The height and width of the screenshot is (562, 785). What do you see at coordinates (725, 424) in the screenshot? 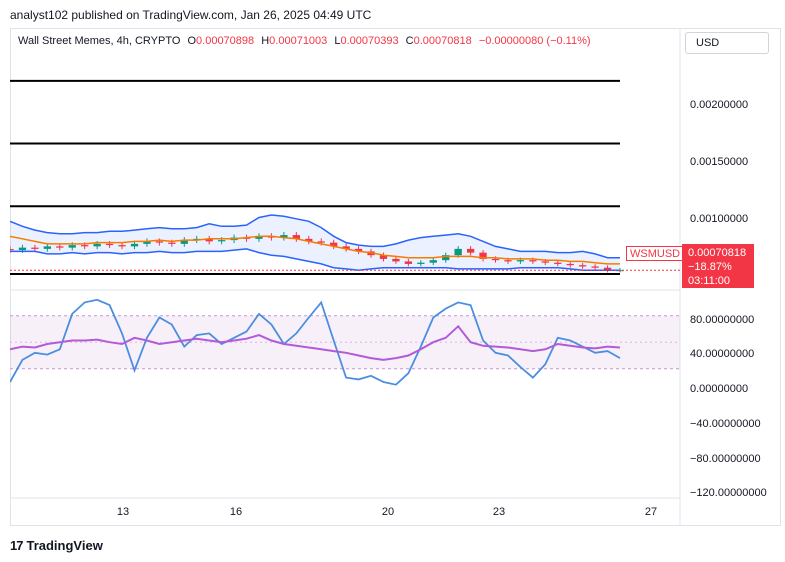
I see `osc-tick: −40.00000000` at bounding box center [725, 424].